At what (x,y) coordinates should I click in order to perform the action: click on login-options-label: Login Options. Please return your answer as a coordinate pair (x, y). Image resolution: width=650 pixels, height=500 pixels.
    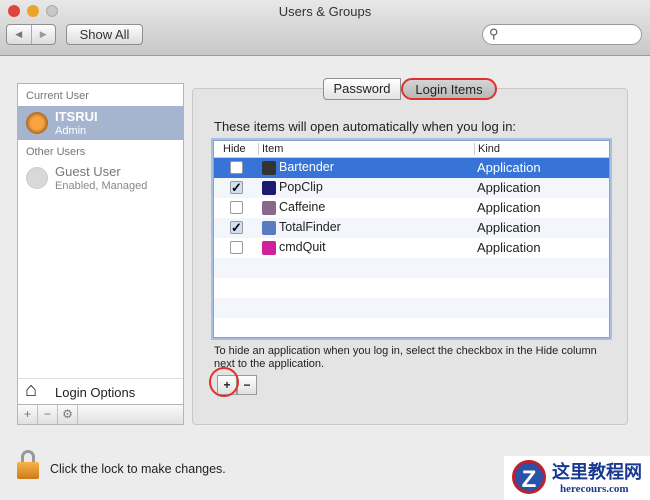
    Looking at the image, I should click on (95, 392).